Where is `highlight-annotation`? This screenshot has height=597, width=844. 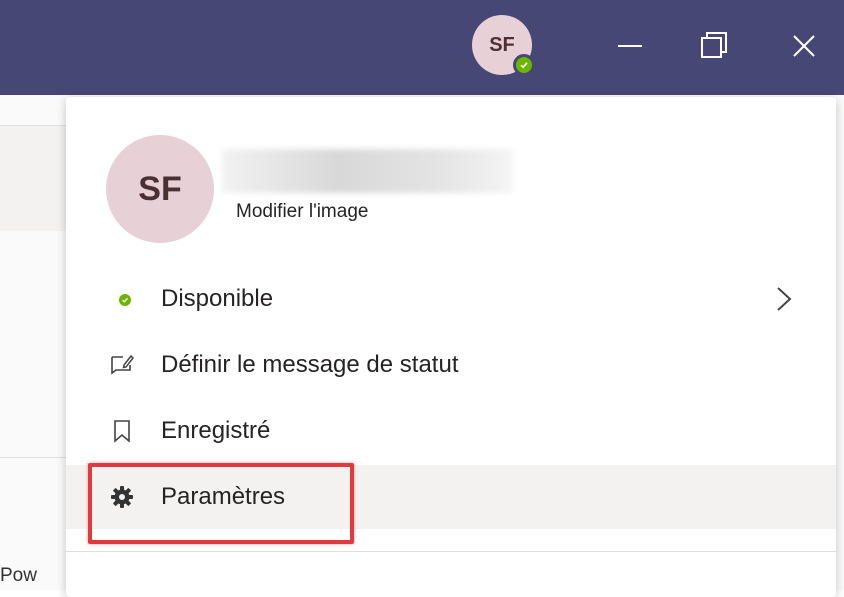 highlight-annotation is located at coordinates (221, 503).